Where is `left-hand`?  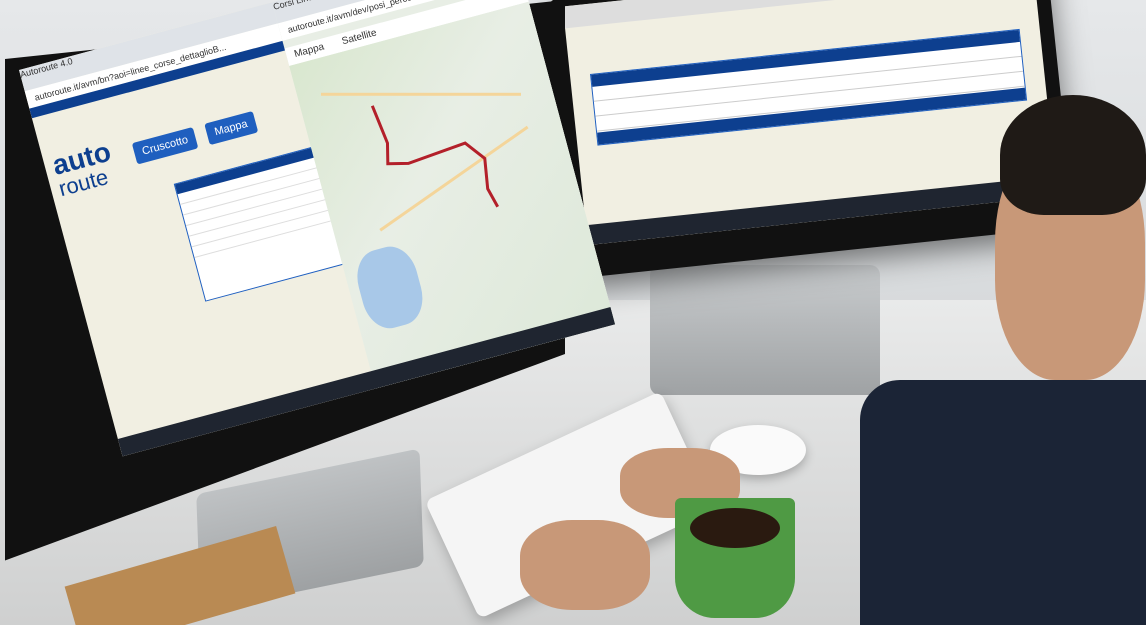 left-hand is located at coordinates (585, 565).